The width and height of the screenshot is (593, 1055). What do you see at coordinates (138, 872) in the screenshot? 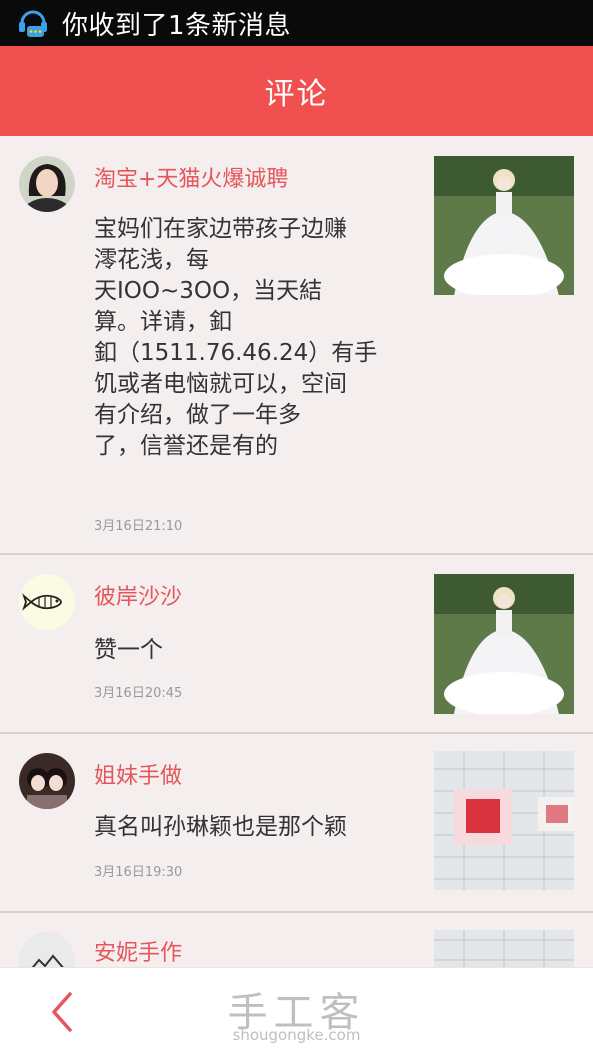
I see `comment-time: 3月16日19:30` at bounding box center [138, 872].